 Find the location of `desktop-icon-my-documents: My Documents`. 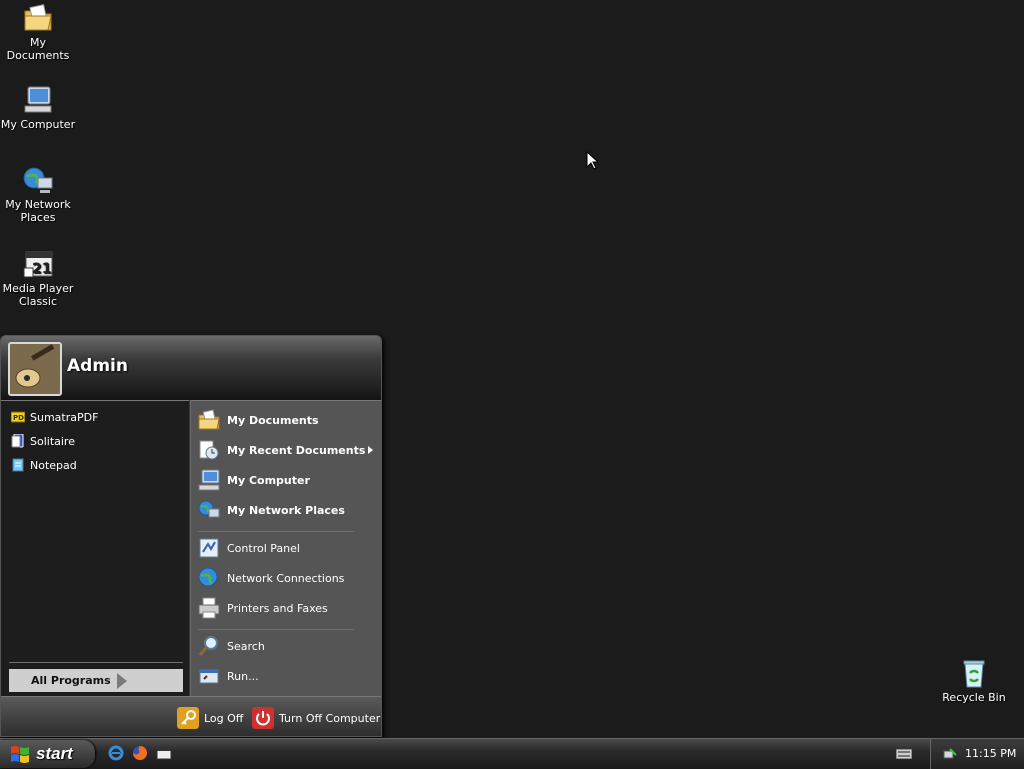

desktop-icon-my-documents: My Documents is located at coordinates (38, 32).